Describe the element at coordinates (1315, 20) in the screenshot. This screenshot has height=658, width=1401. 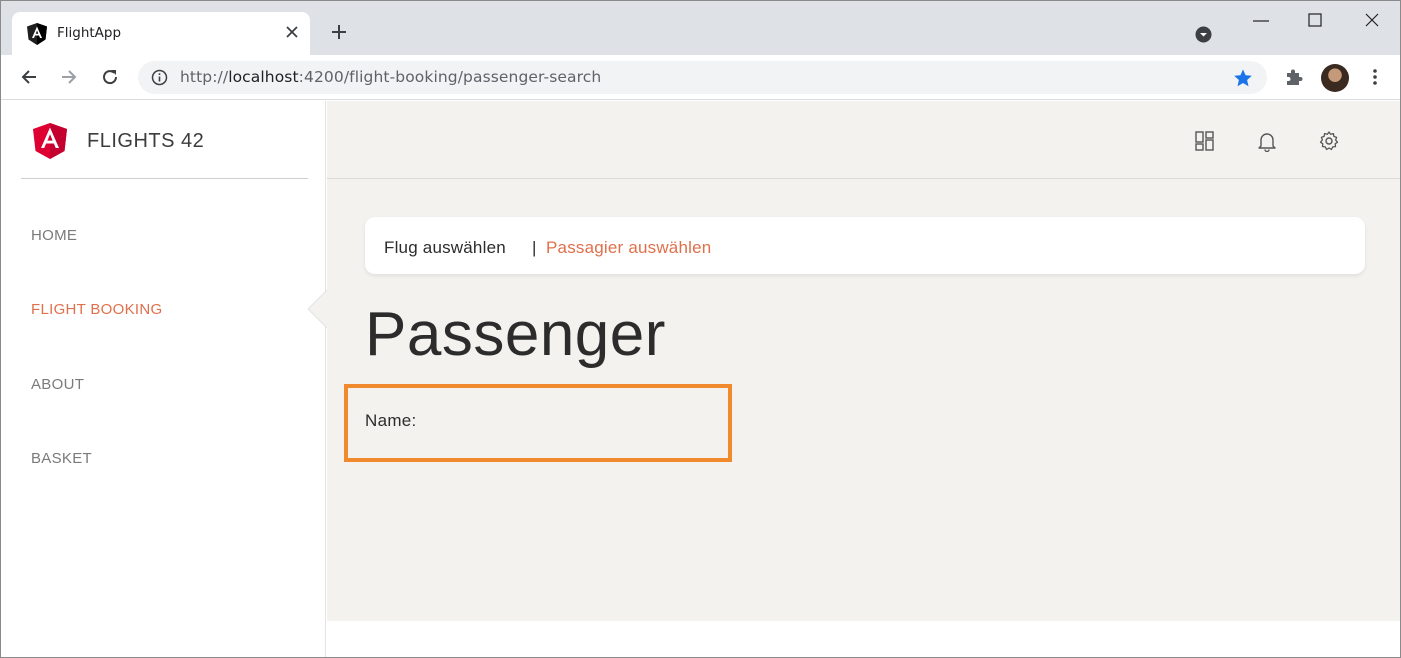
I see `maximize-icon` at that location.